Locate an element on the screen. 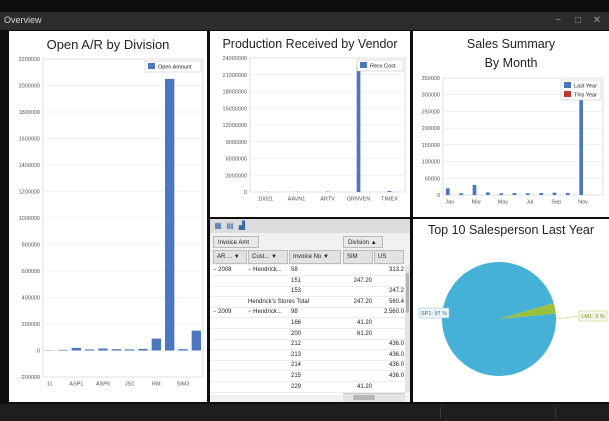 The width and height of the screenshot is (609, 421). x-tick-label: SIM3 is located at coordinates (183, 385).